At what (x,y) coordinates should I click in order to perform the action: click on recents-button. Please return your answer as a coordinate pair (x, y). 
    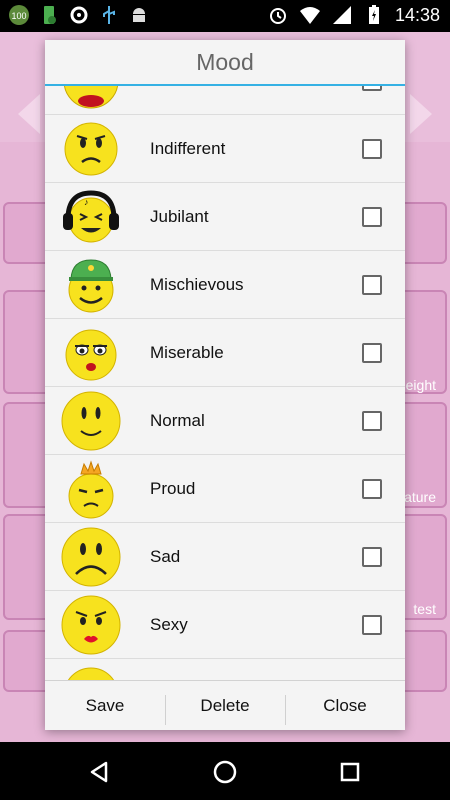
    Looking at the image, I should click on (350, 772).